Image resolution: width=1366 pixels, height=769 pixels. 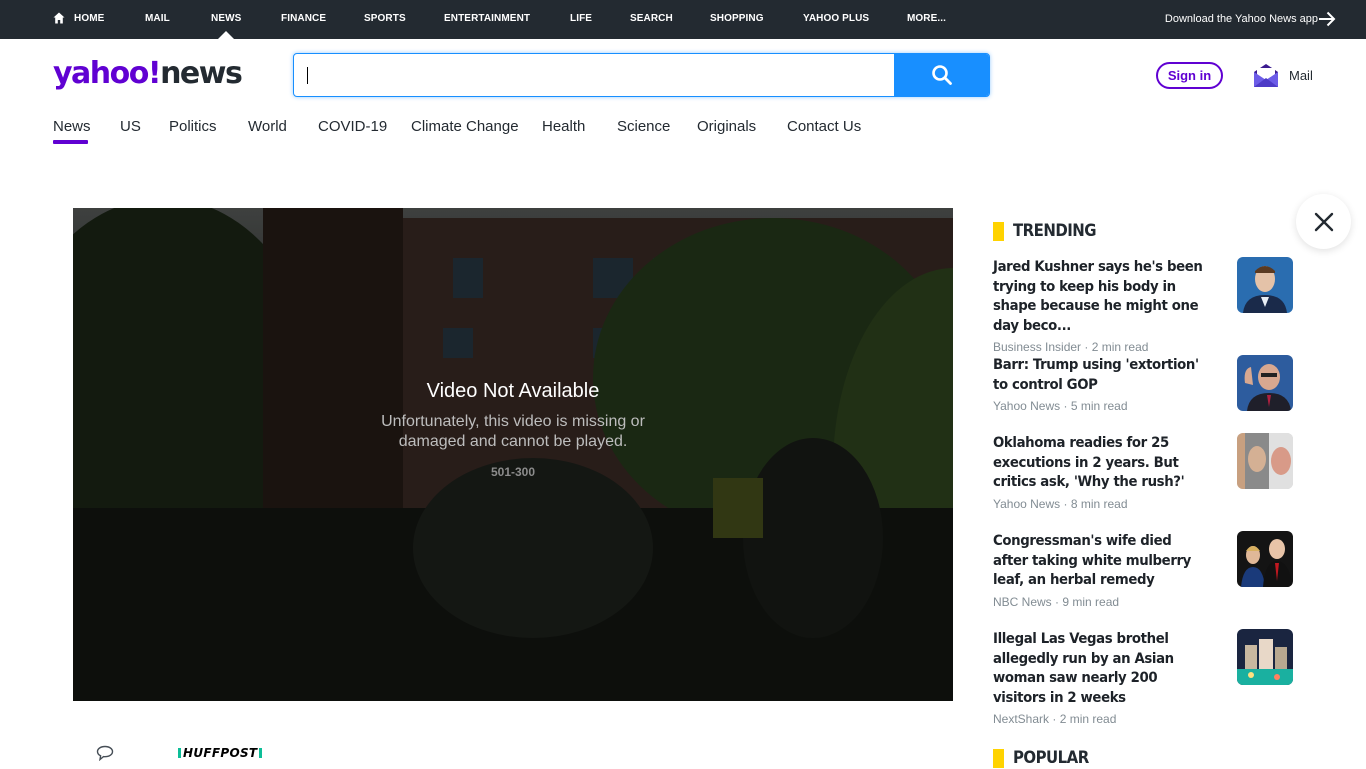 What do you see at coordinates (726, 126) in the screenshot?
I see `subnav-originals: Originals` at bounding box center [726, 126].